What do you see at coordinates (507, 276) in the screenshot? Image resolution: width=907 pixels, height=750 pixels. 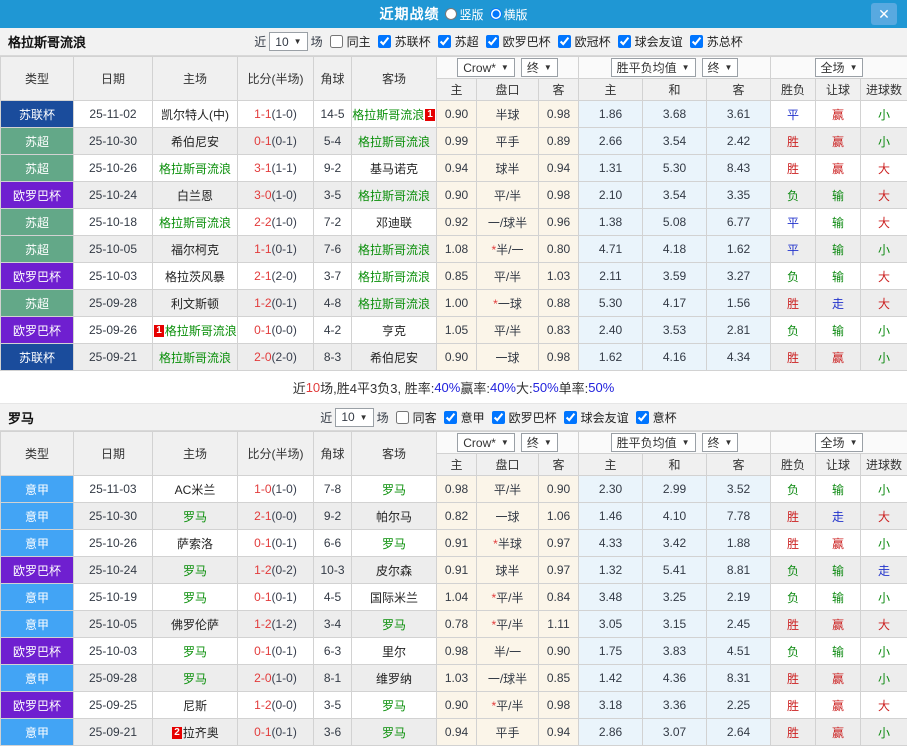 I see `handicap-line: 平/半` at bounding box center [507, 276].